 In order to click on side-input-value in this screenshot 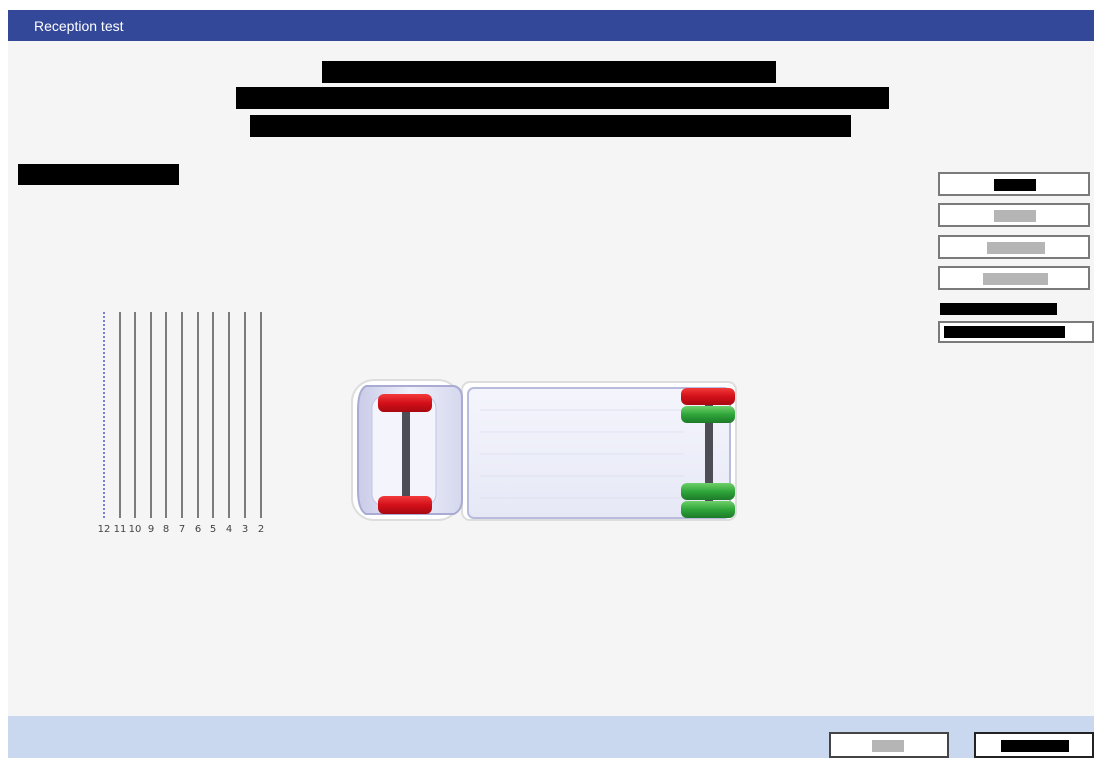, I will do `click(1004, 332)`.